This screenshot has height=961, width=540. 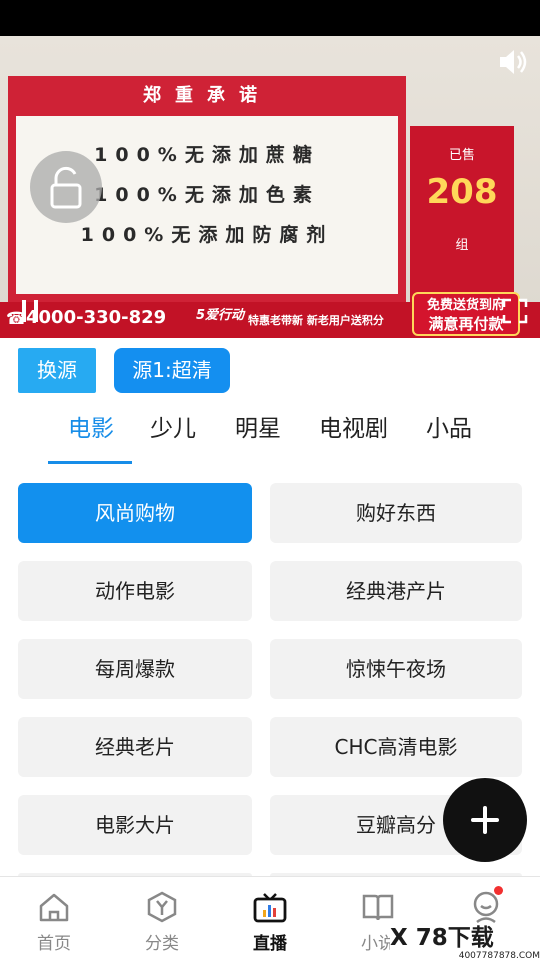 What do you see at coordinates (96, 317) in the screenshot?
I see `ticker-phone: 4000-330-829` at bounding box center [96, 317].